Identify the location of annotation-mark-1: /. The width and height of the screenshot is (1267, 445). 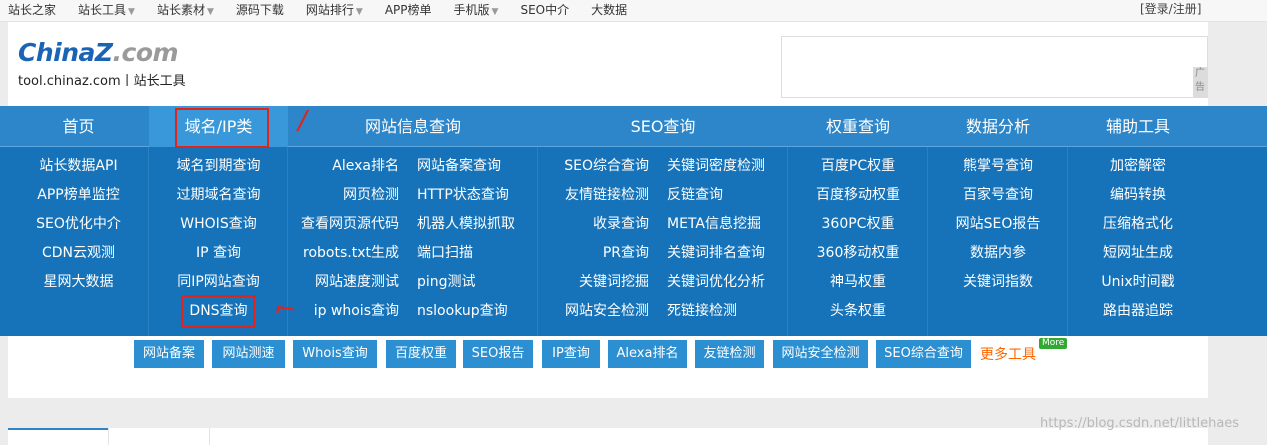
(302, 121).